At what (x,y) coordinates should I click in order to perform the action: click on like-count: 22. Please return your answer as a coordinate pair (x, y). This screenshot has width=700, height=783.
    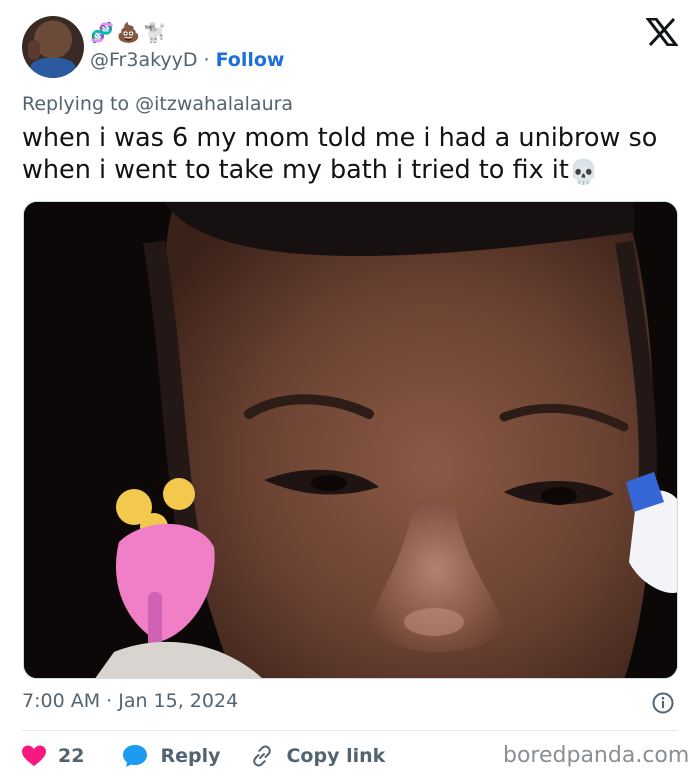
    Looking at the image, I should click on (71, 756).